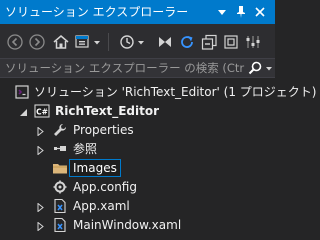 The height and width of the screenshot is (240, 320). I want to click on properties-icon, so click(253, 42).